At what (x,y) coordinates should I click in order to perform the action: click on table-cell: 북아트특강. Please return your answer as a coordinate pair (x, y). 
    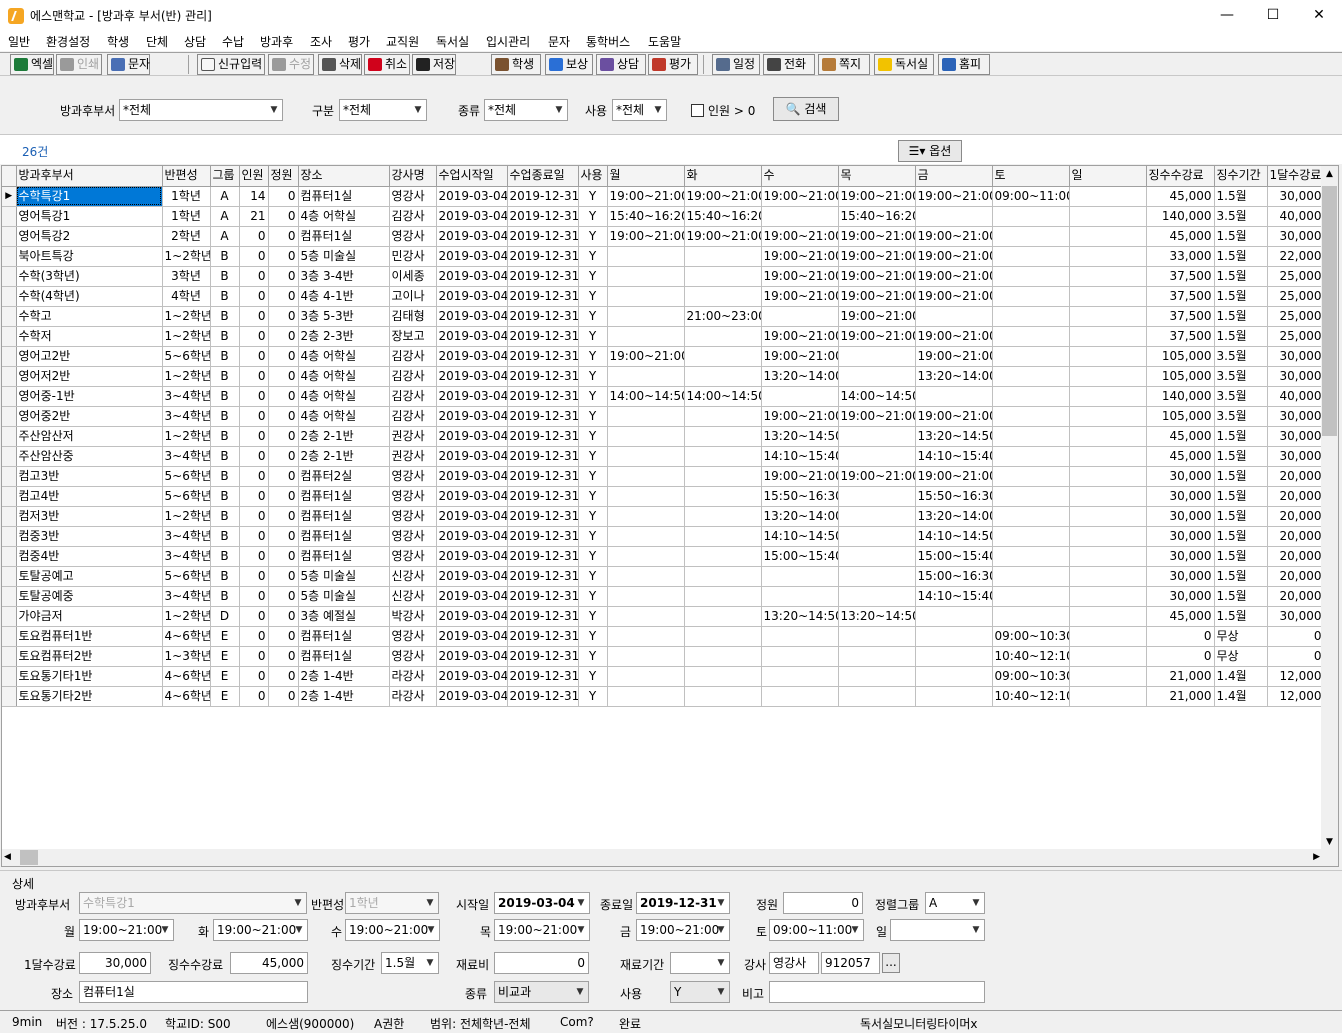
    Looking at the image, I should click on (89, 256).